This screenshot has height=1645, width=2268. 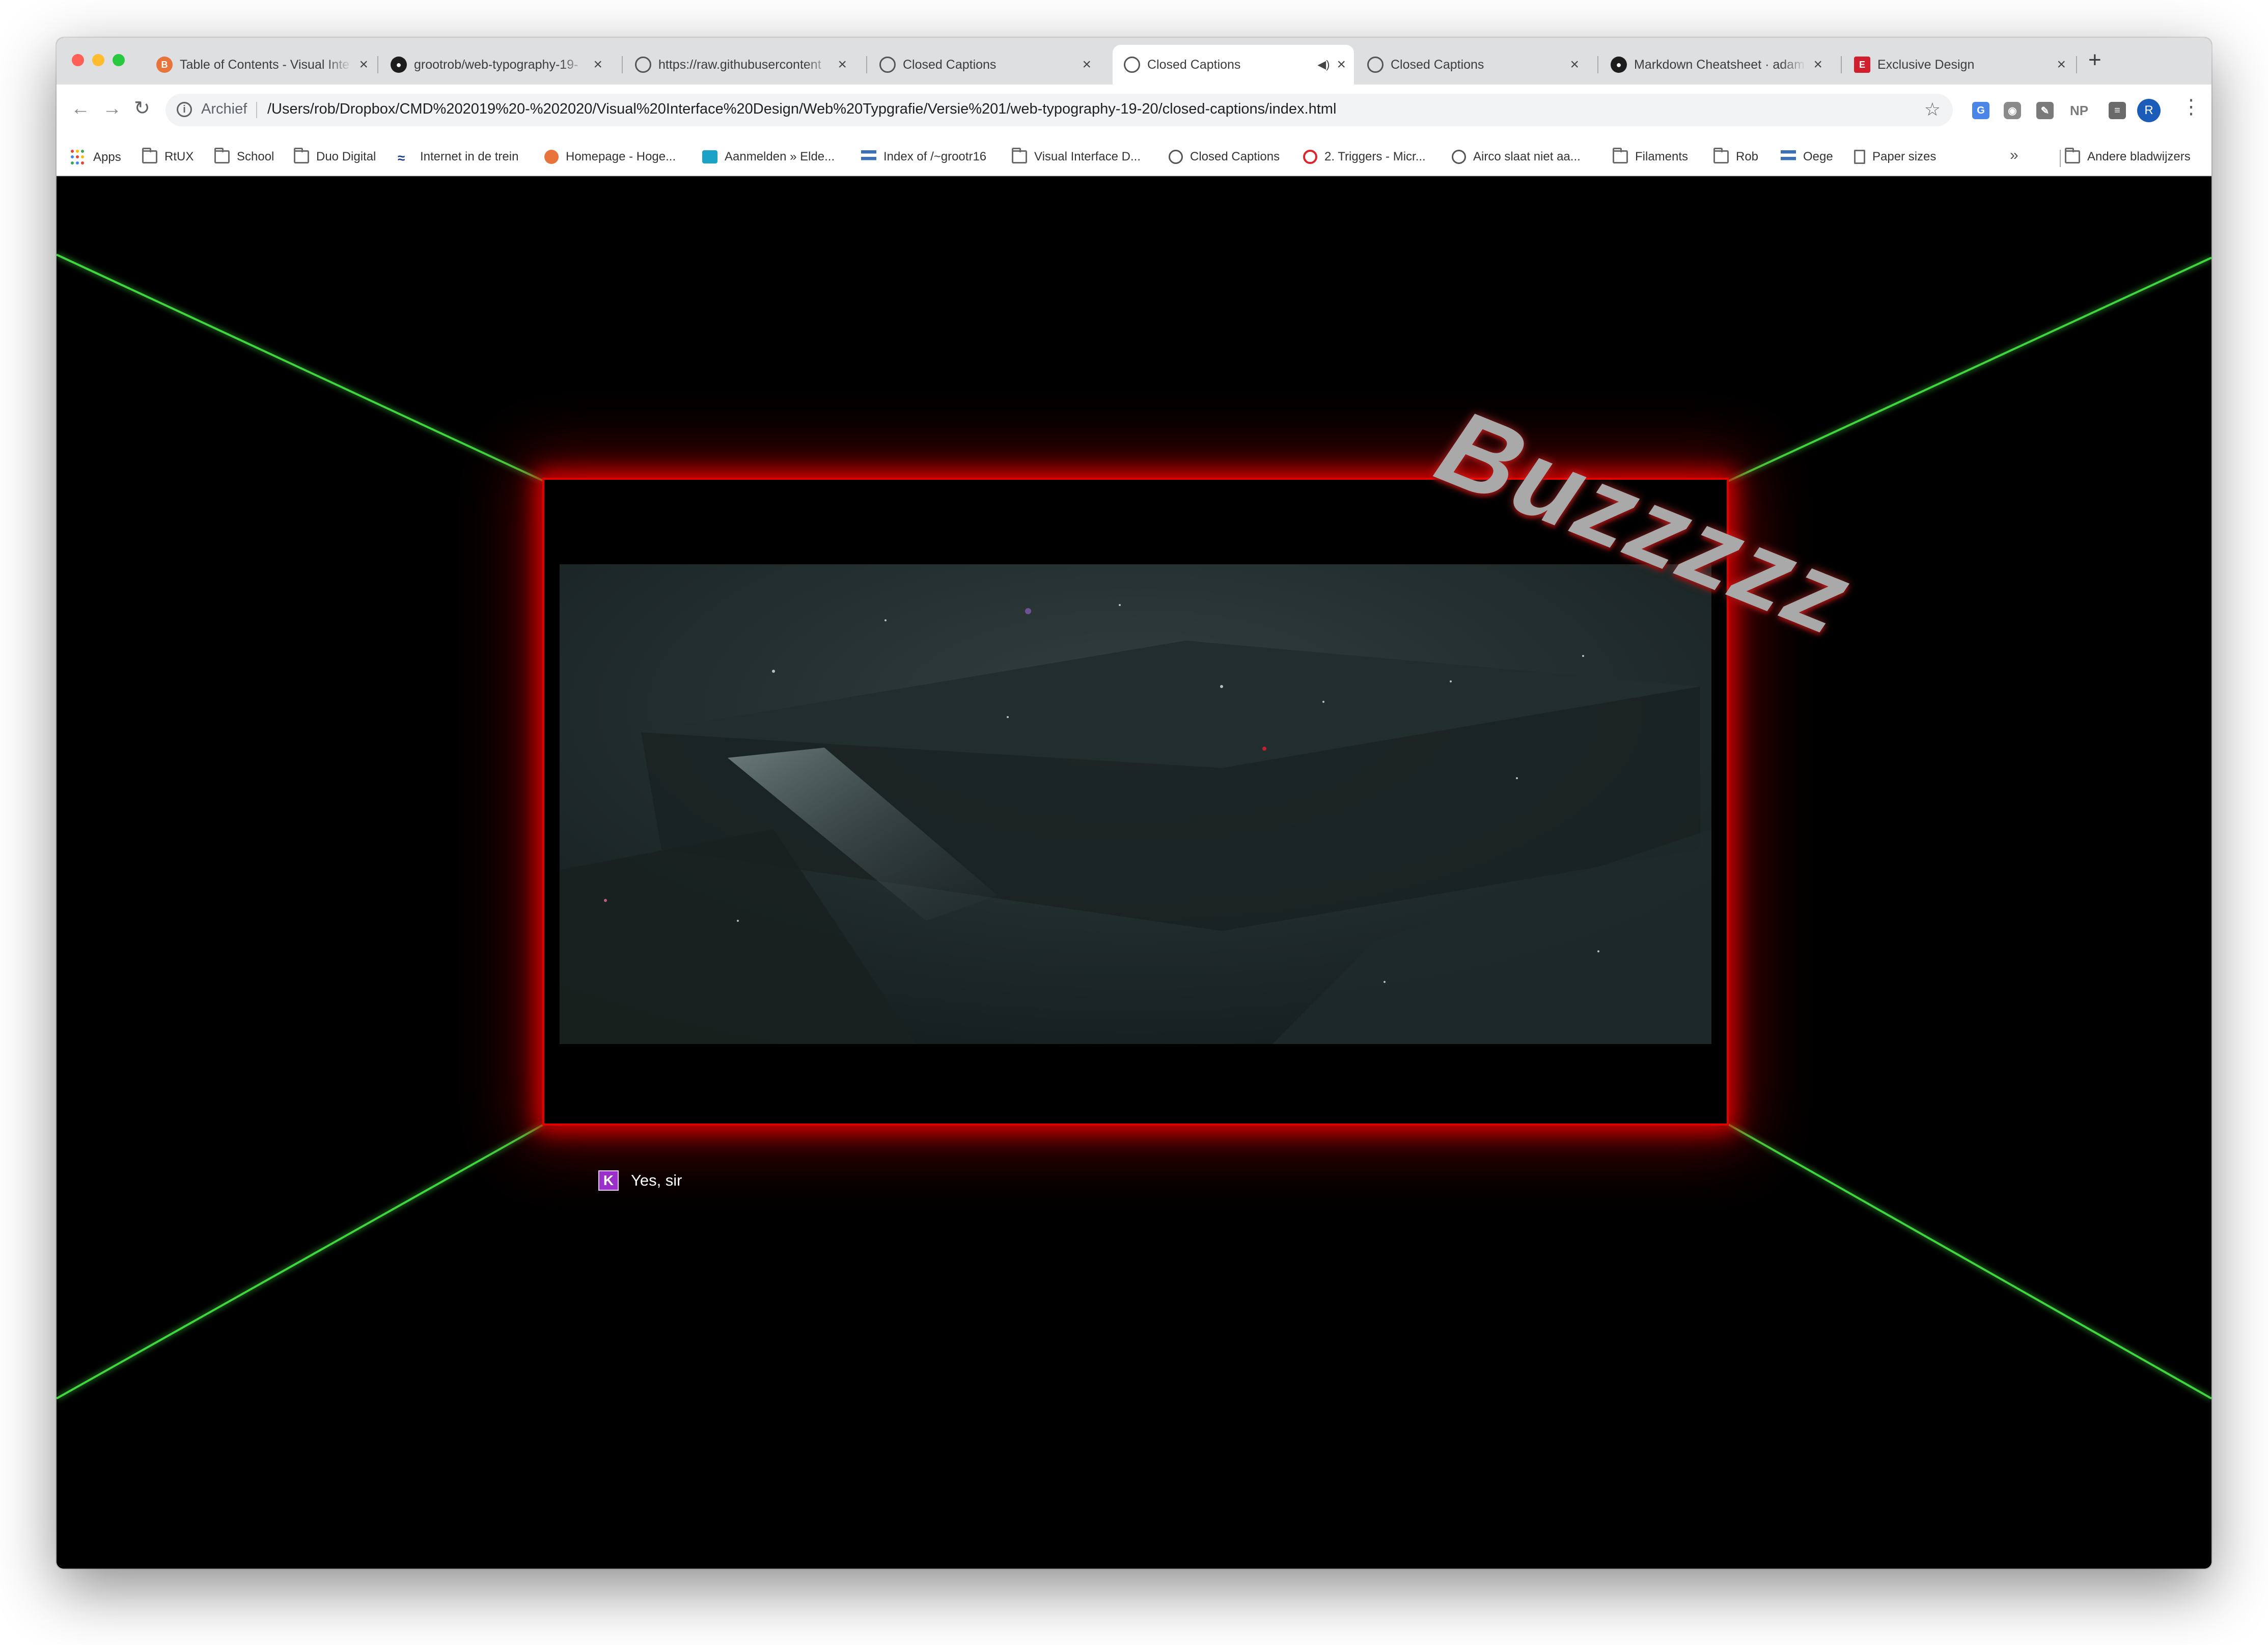 What do you see at coordinates (1224, 157) in the screenshot?
I see `bookmark-closed-captions: Closed Captions` at bounding box center [1224, 157].